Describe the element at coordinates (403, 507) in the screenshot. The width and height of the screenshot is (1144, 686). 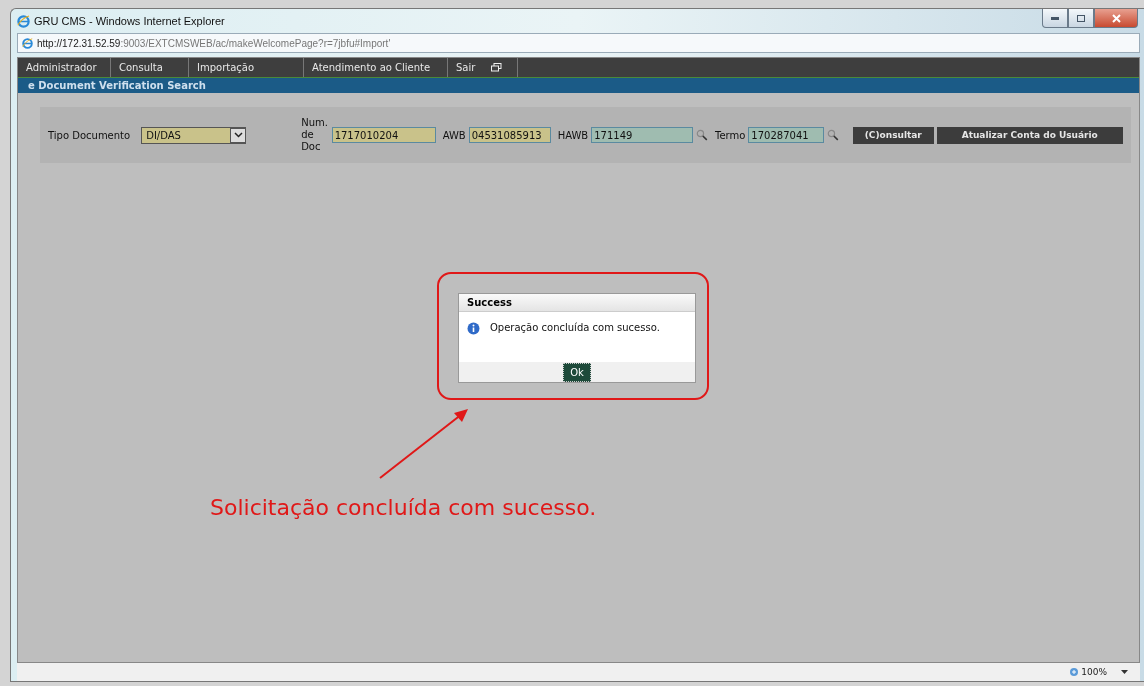
I see `annotation-caption: Solicitação concluída com sucesso.` at that location.